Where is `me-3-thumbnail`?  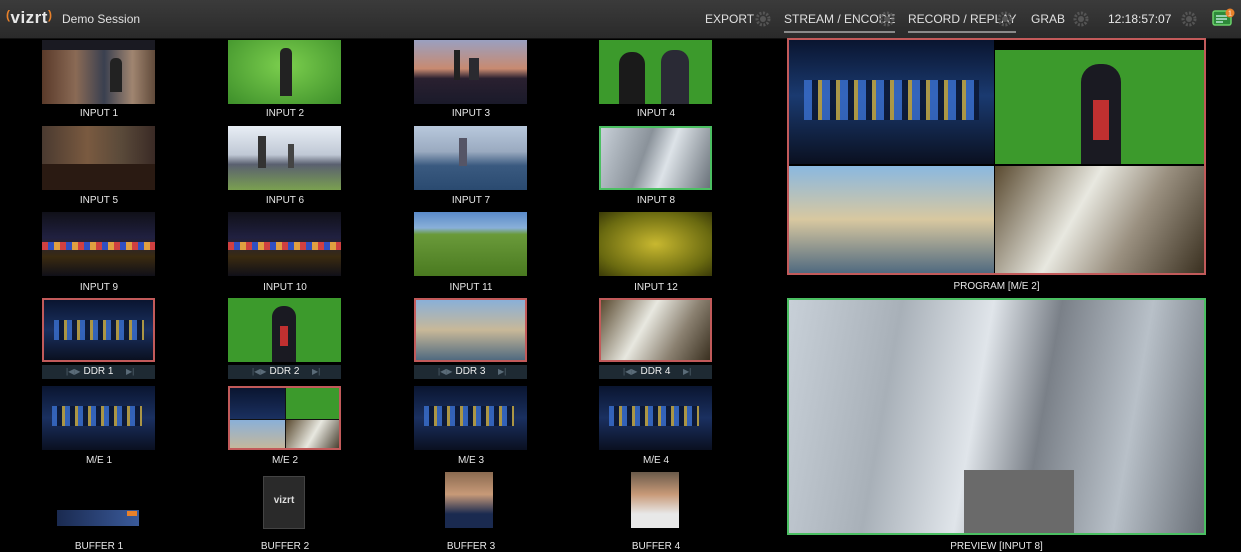 me-3-thumbnail is located at coordinates (470, 418).